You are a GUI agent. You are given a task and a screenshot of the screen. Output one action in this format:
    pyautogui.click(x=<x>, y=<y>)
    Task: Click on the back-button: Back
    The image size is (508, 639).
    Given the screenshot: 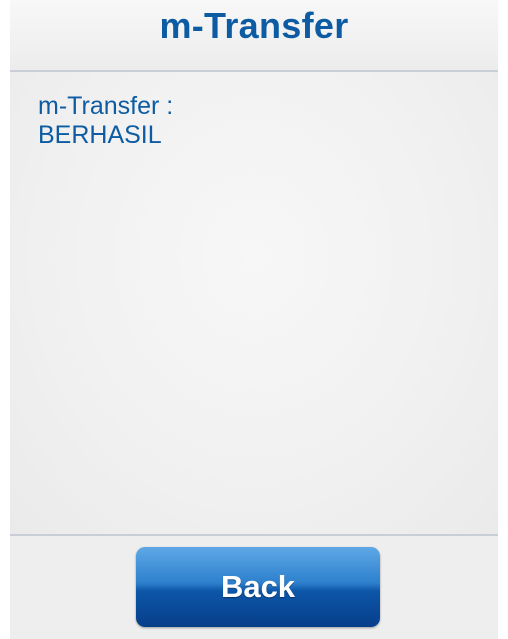 What is the action you would take?
    pyautogui.click(x=258, y=587)
    